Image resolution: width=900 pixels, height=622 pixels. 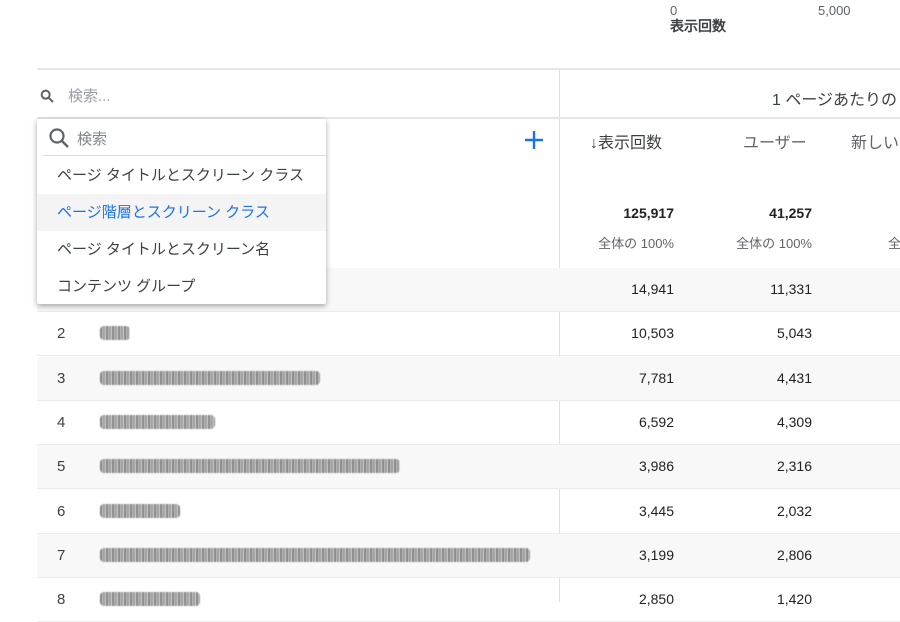 I want to click on axis-label: 表示回数, so click(x=698, y=26).